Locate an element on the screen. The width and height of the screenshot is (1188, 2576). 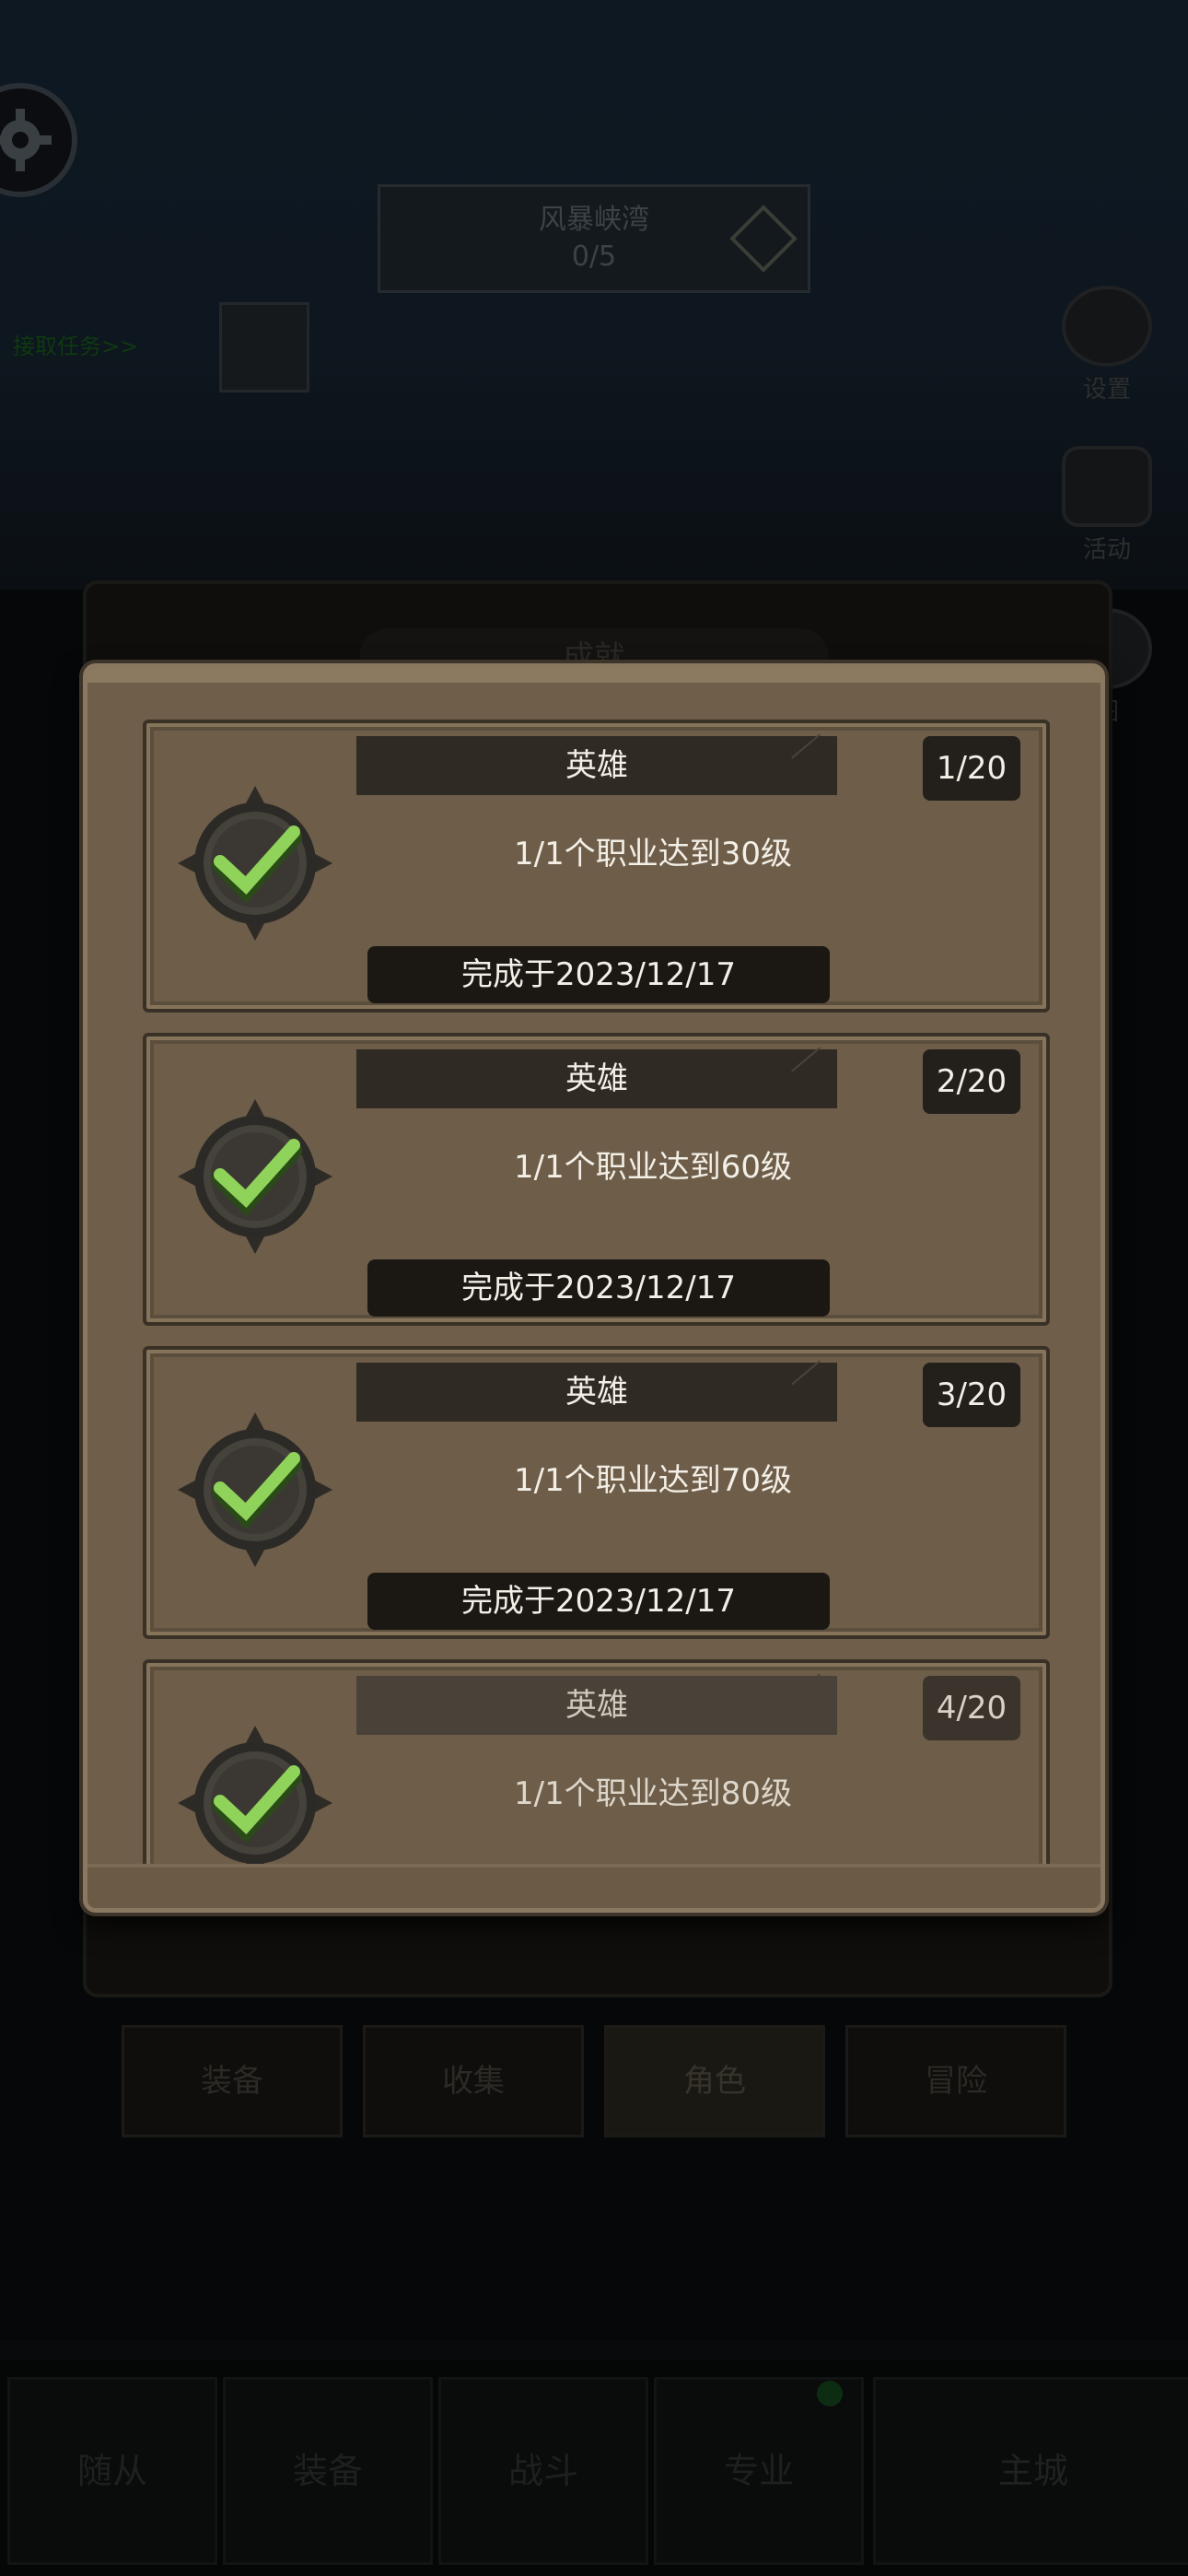
achievement-description: 1/1个职业达到70级 is located at coordinates (653, 1480).